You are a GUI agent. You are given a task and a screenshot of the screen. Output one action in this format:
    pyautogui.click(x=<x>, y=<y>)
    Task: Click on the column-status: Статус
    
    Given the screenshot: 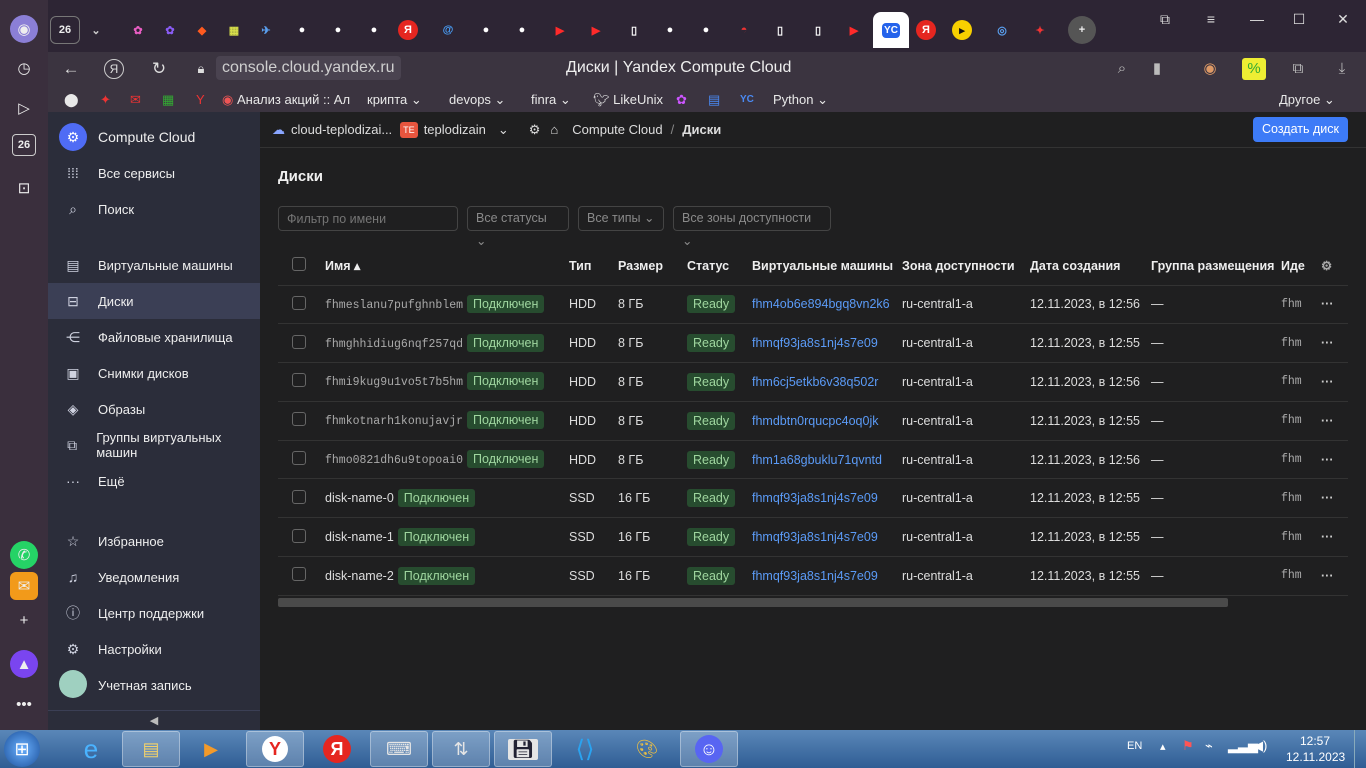 What is the action you would take?
    pyautogui.click(x=719, y=266)
    